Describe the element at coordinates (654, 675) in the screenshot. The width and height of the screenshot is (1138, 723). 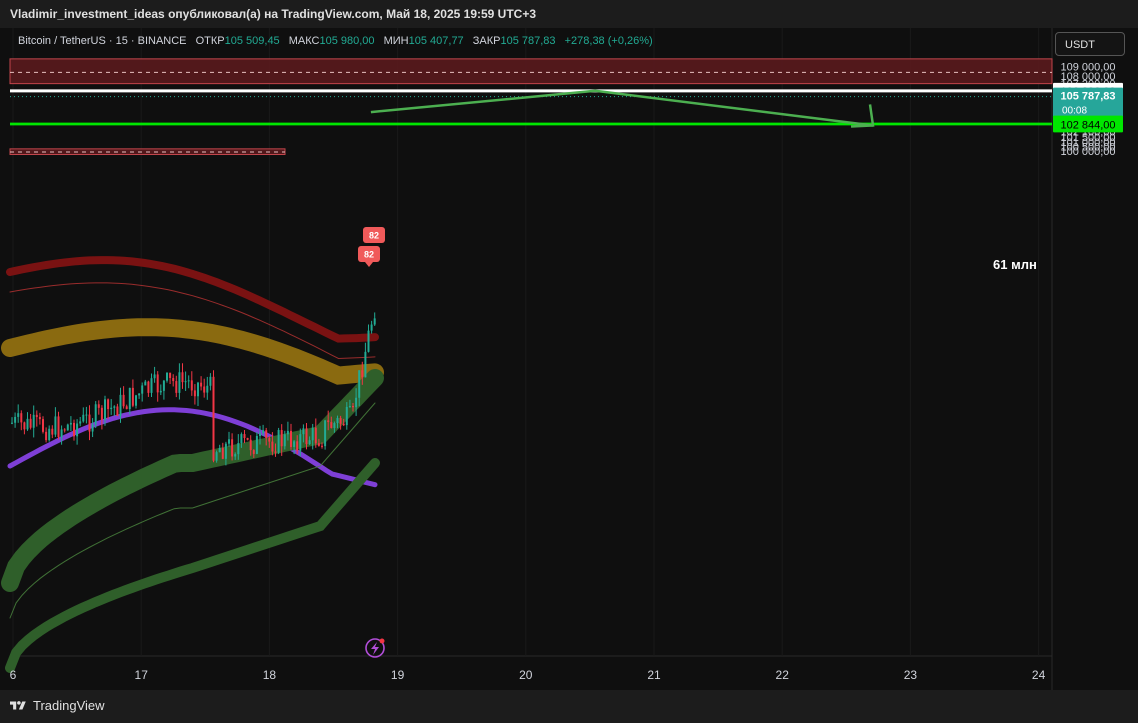
I see `x-tick-label: 21` at that location.